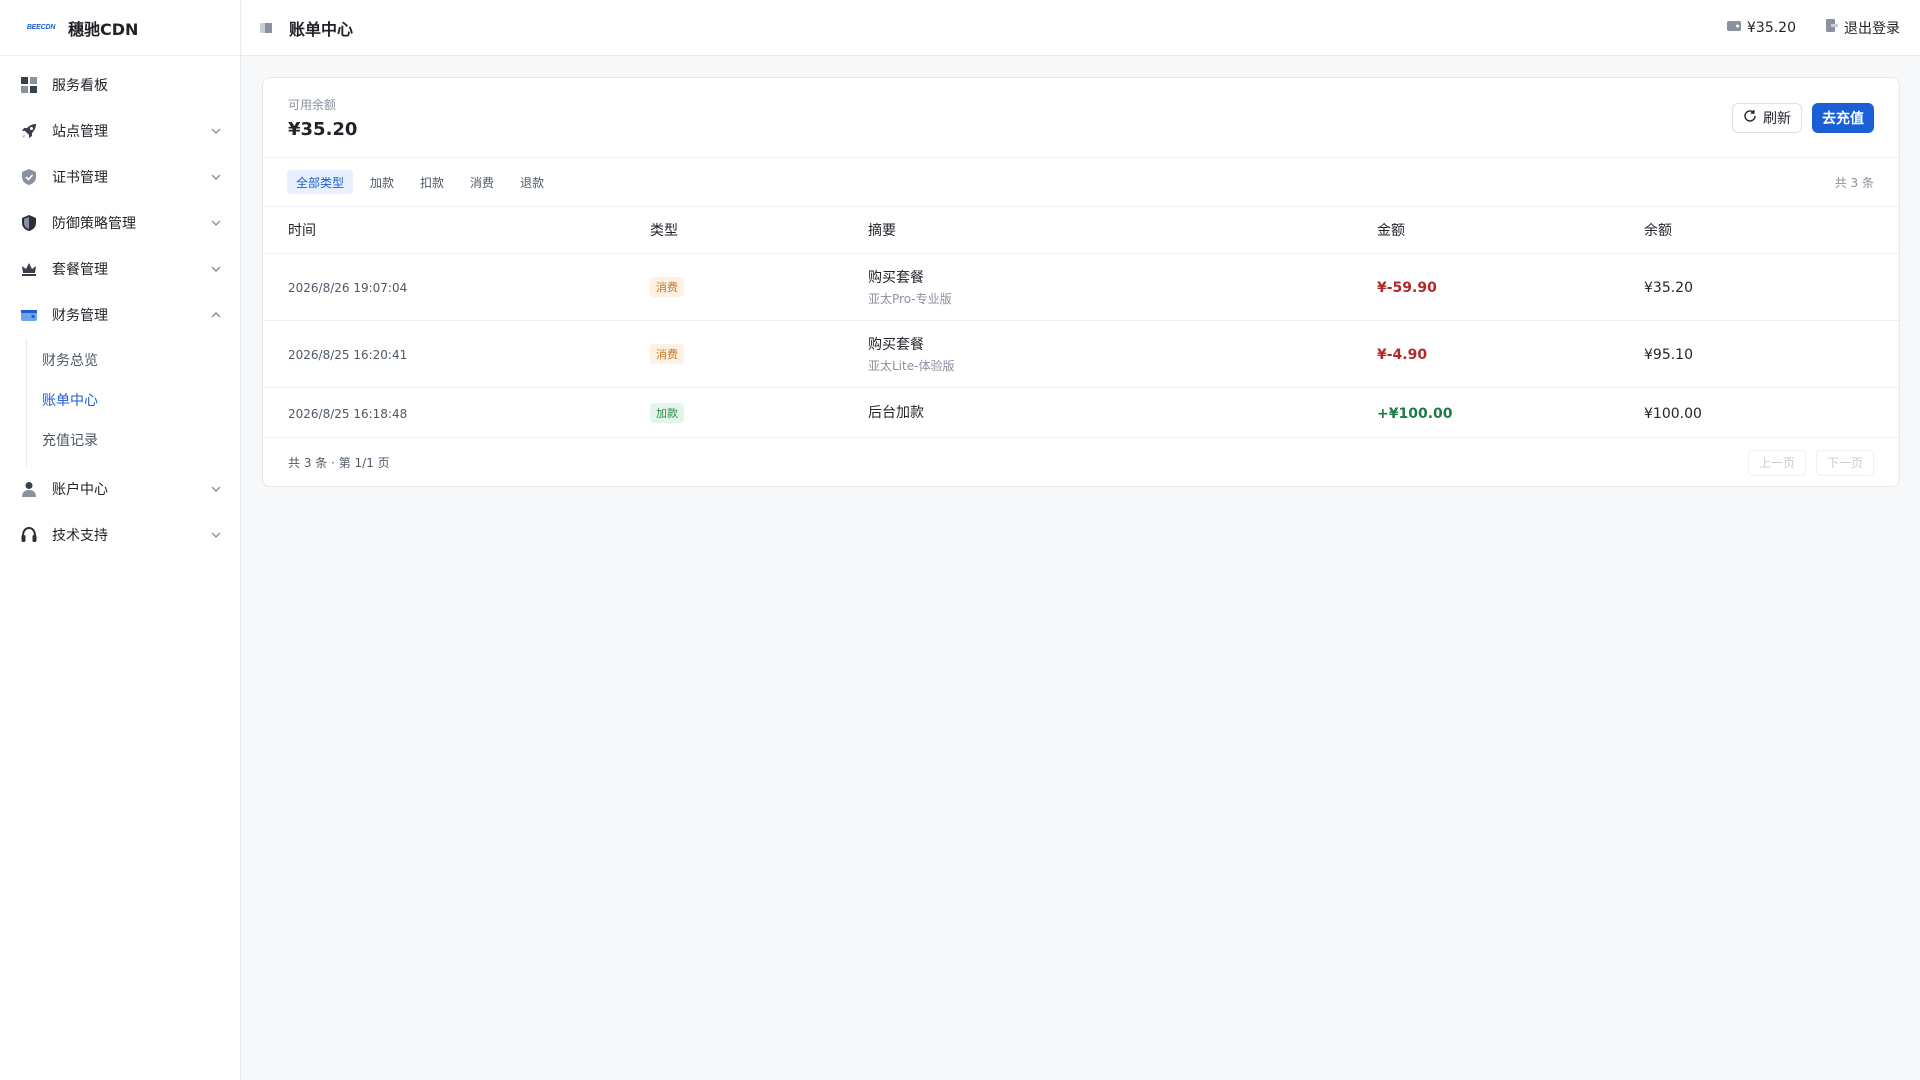 This screenshot has width=1920, height=1080. Describe the element at coordinates (103, 29) in the screenshot. I see `brand-name: 穗驰CDN` at that location.